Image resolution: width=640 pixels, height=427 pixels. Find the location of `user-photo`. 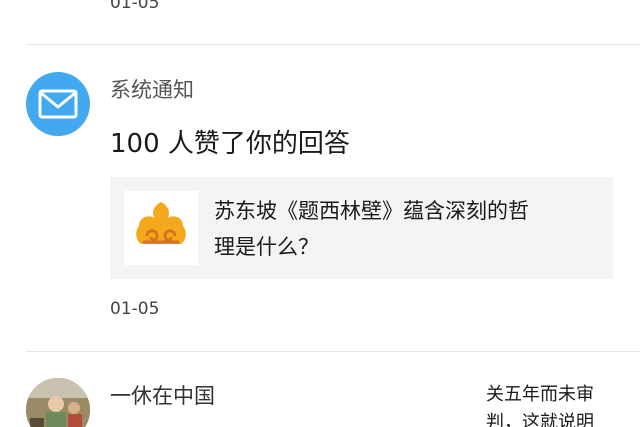

user-photo is located at coordinates (58, 402).